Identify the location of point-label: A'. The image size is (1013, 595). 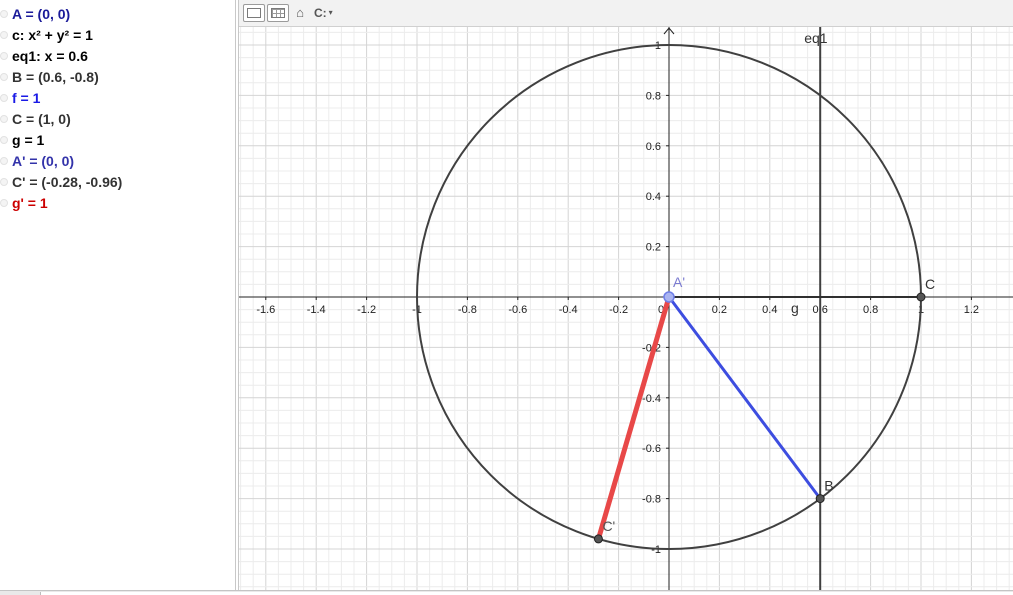
(679, 282).